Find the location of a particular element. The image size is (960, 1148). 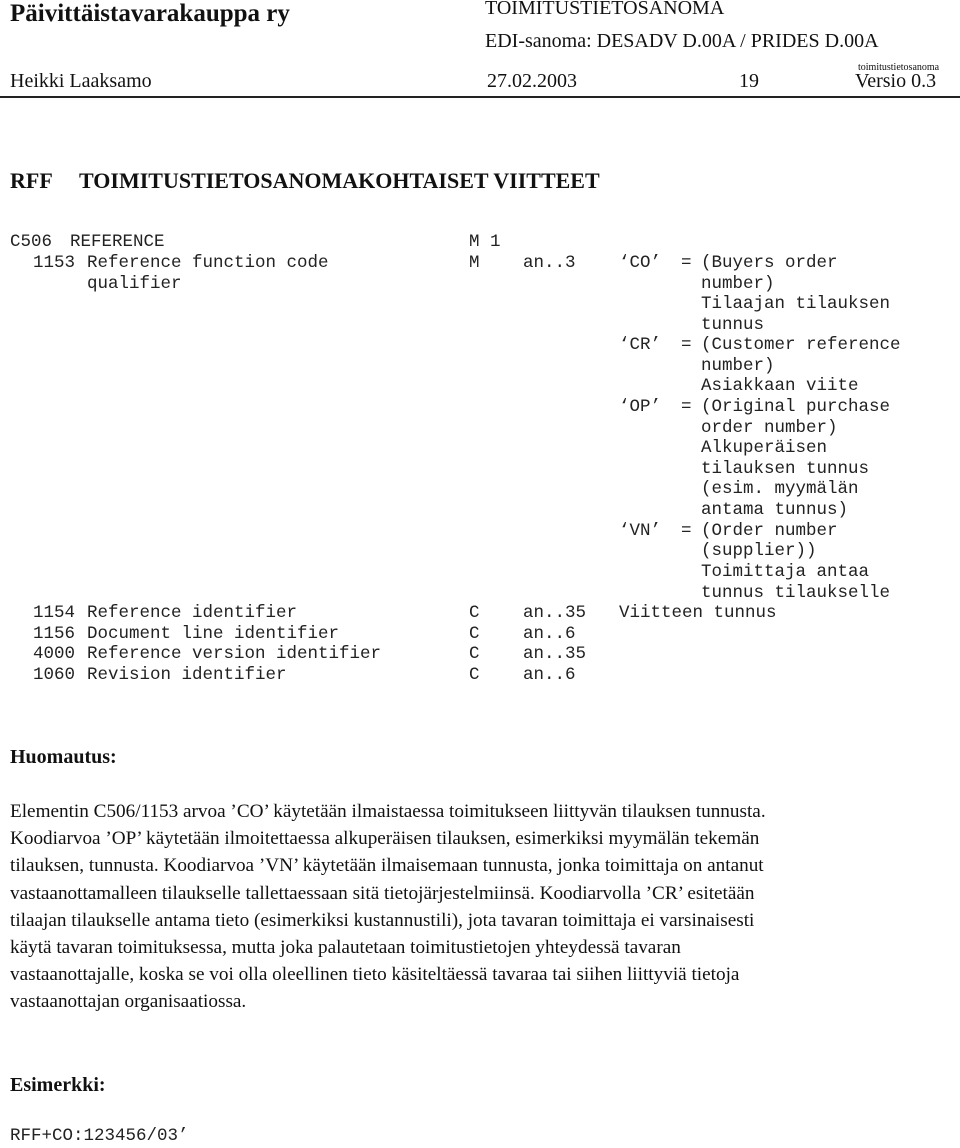

code-description: tunnus tilaukselle is located at coordinates (796, 593).